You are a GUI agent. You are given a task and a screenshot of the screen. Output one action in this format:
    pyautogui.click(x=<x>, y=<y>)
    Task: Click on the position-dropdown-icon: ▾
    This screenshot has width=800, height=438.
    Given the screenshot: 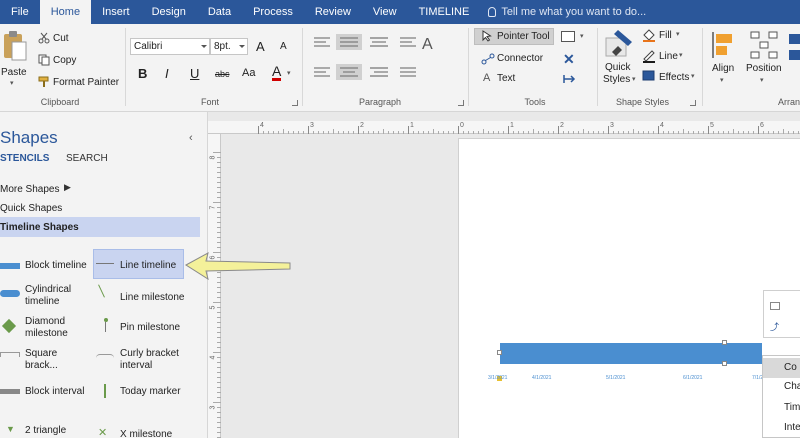 What is the action you would take?
    pyautogui.click(x=762, y=80)
    